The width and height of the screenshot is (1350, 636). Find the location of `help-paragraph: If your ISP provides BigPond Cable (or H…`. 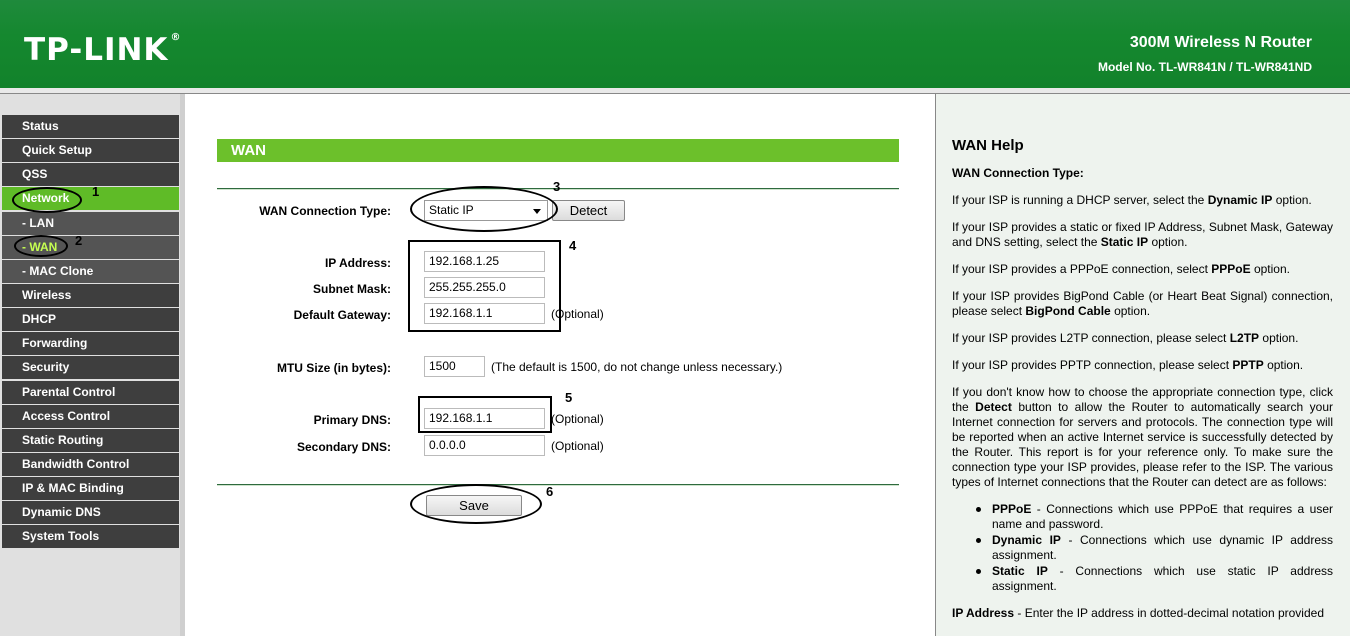

help-paragraph: If your ISP provides BigPond Cable (or H… is located at coordinates (1142, 303).